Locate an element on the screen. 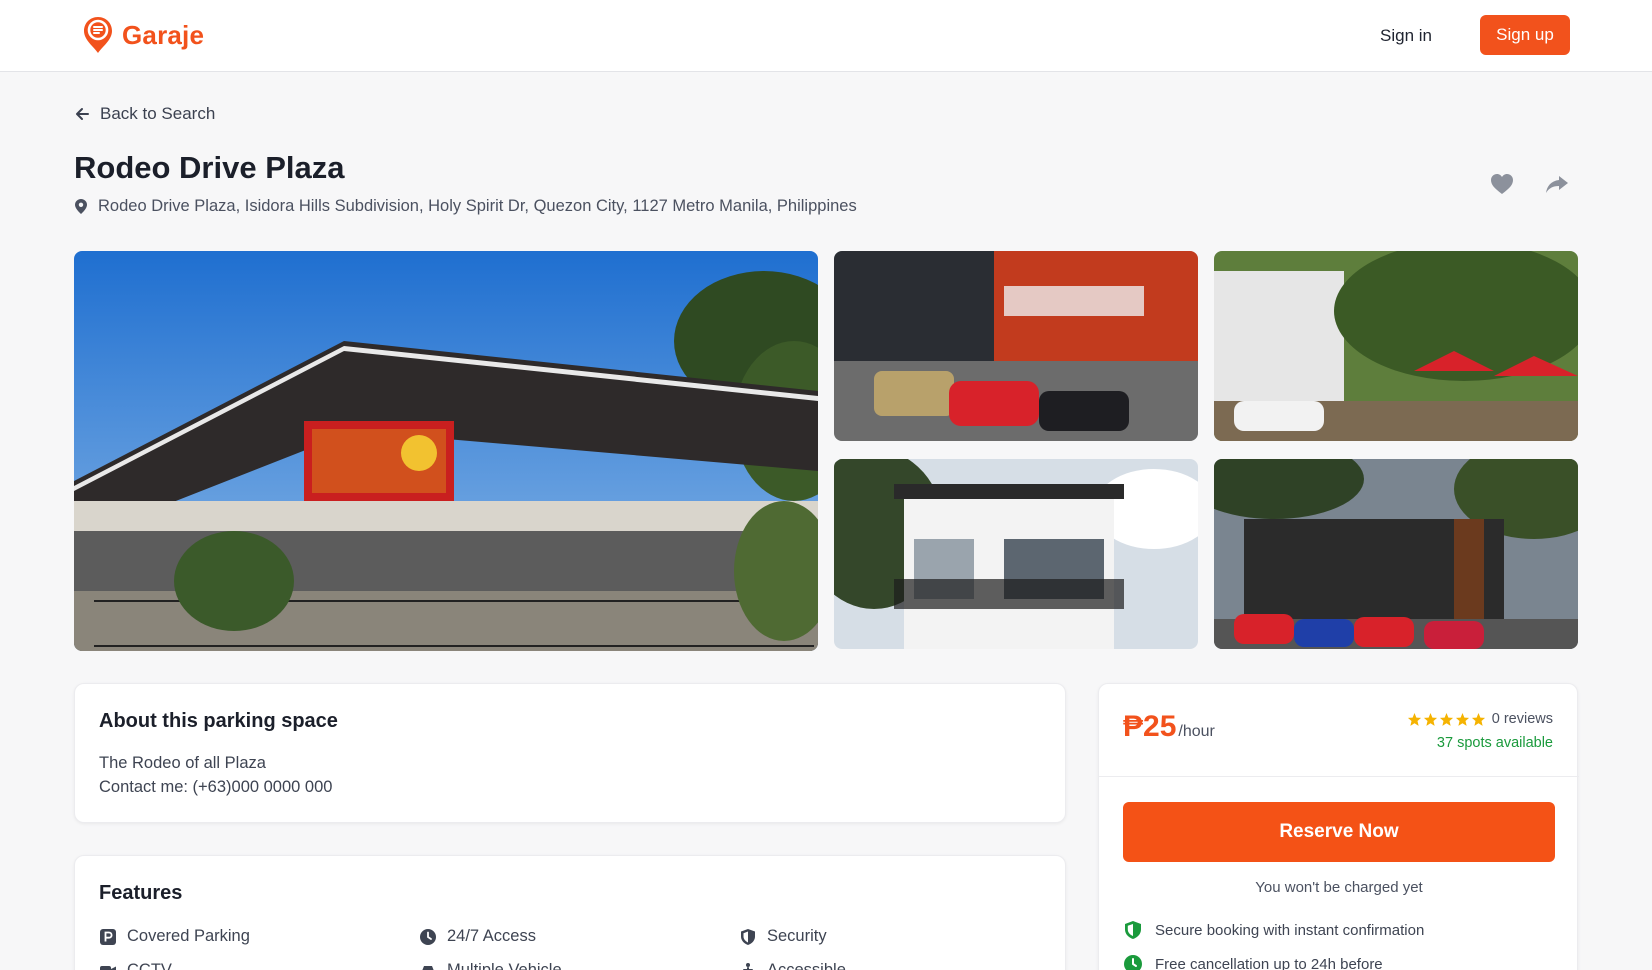 This screenshot has height=970, width=1652. map-pin-icon is located at coordinates (81, 206).